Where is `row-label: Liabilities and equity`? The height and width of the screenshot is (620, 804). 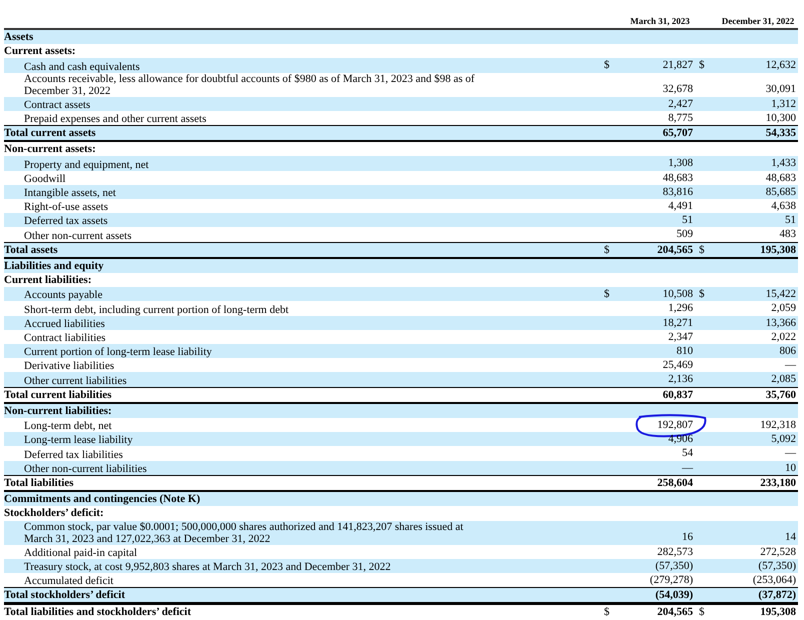
row-label: Liabilities and equity is located at coordinates (54, 266).